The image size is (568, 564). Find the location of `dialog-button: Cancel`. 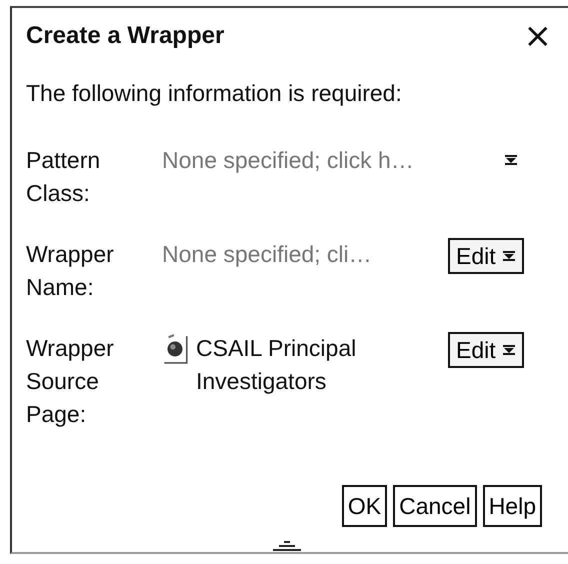

dialog-button: Cancel is located at coordinates (435, 506).